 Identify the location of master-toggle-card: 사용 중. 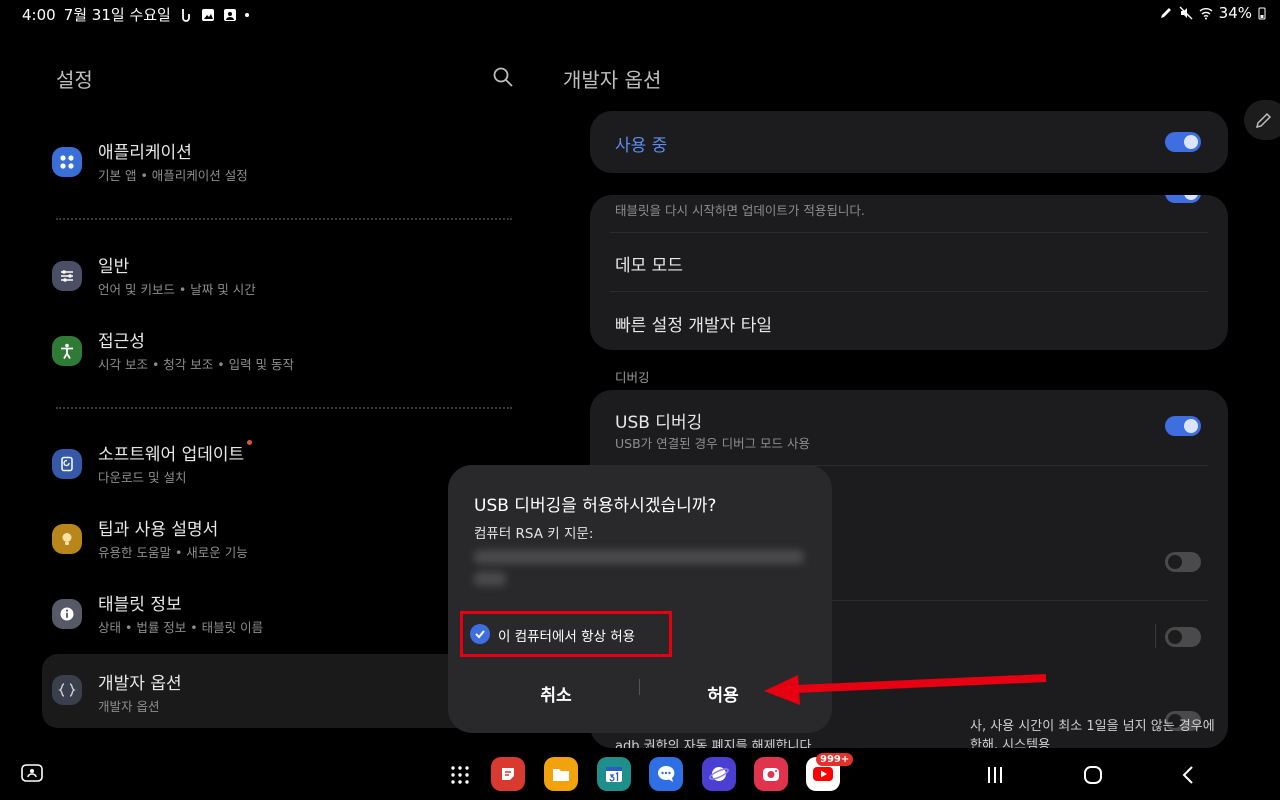
(909, 142).